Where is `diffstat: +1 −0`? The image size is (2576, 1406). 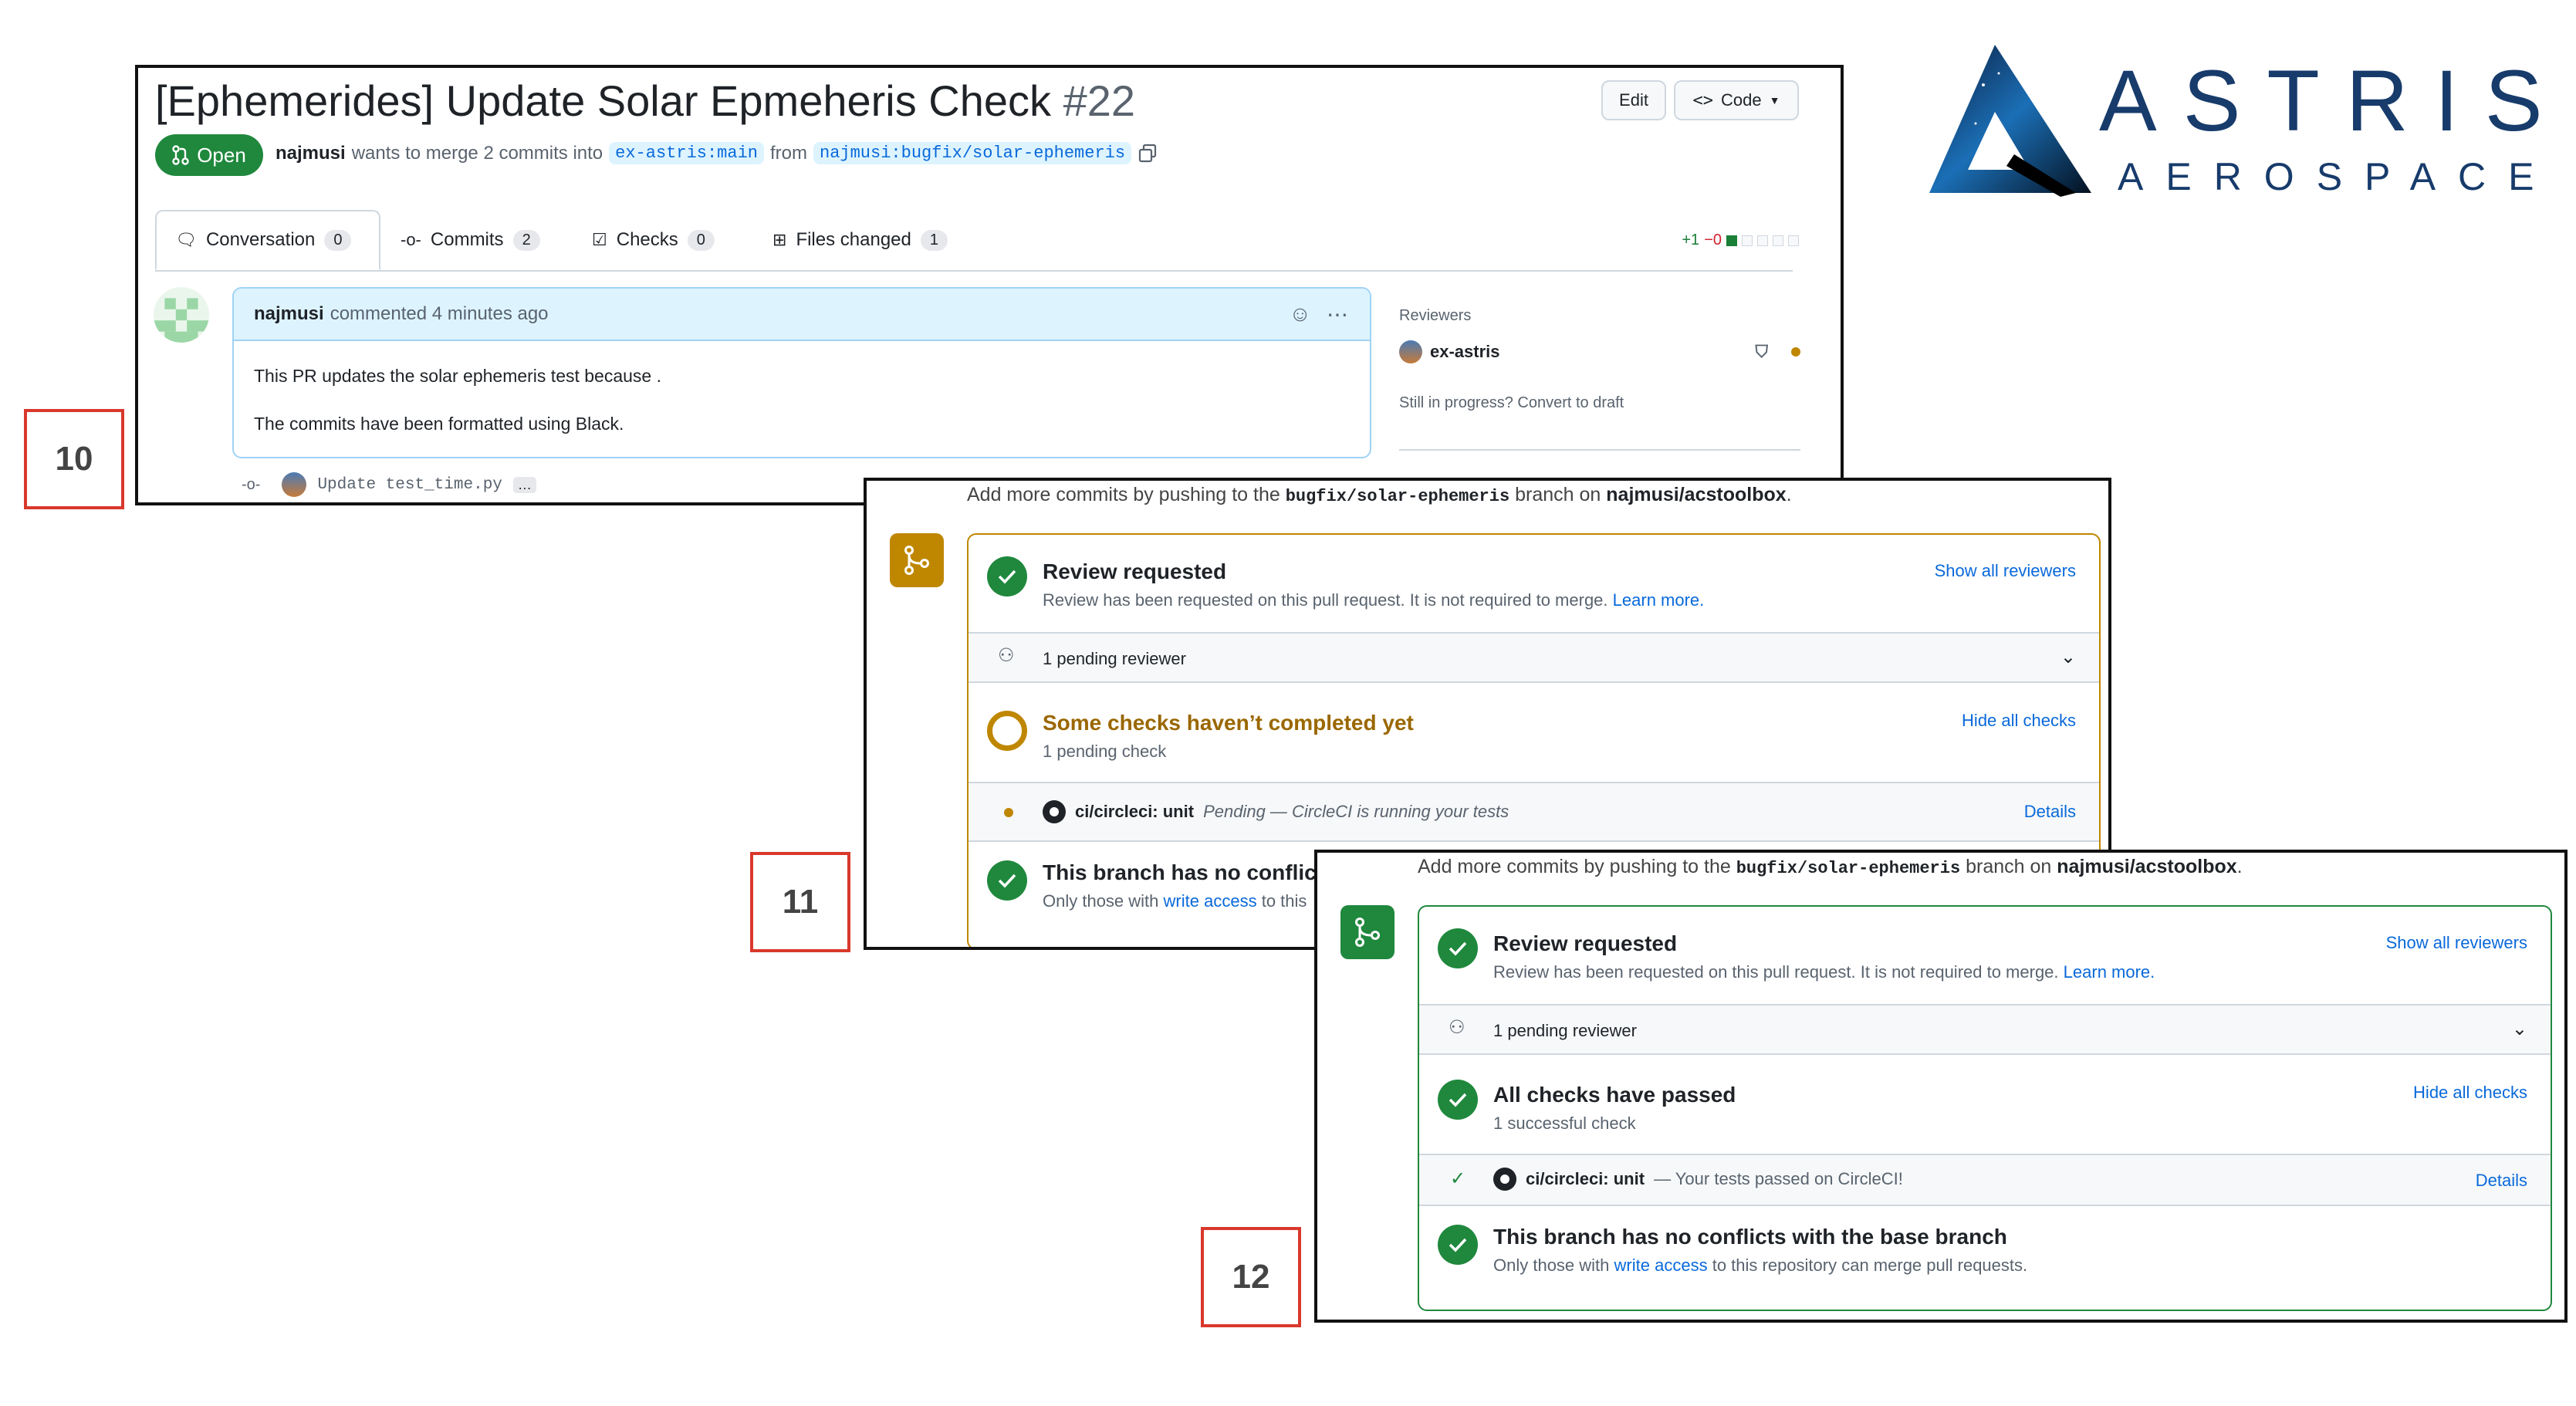 diffstat: +1 −0 is located at coordinates (1740, 240).